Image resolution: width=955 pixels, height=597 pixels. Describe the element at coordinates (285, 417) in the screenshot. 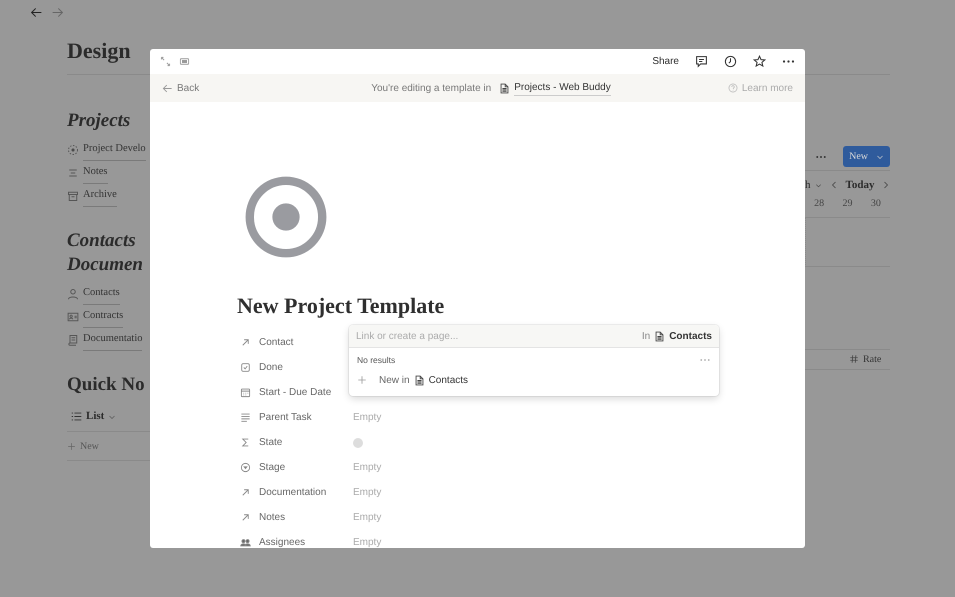

I see `property-label: Parent Task` at that location.